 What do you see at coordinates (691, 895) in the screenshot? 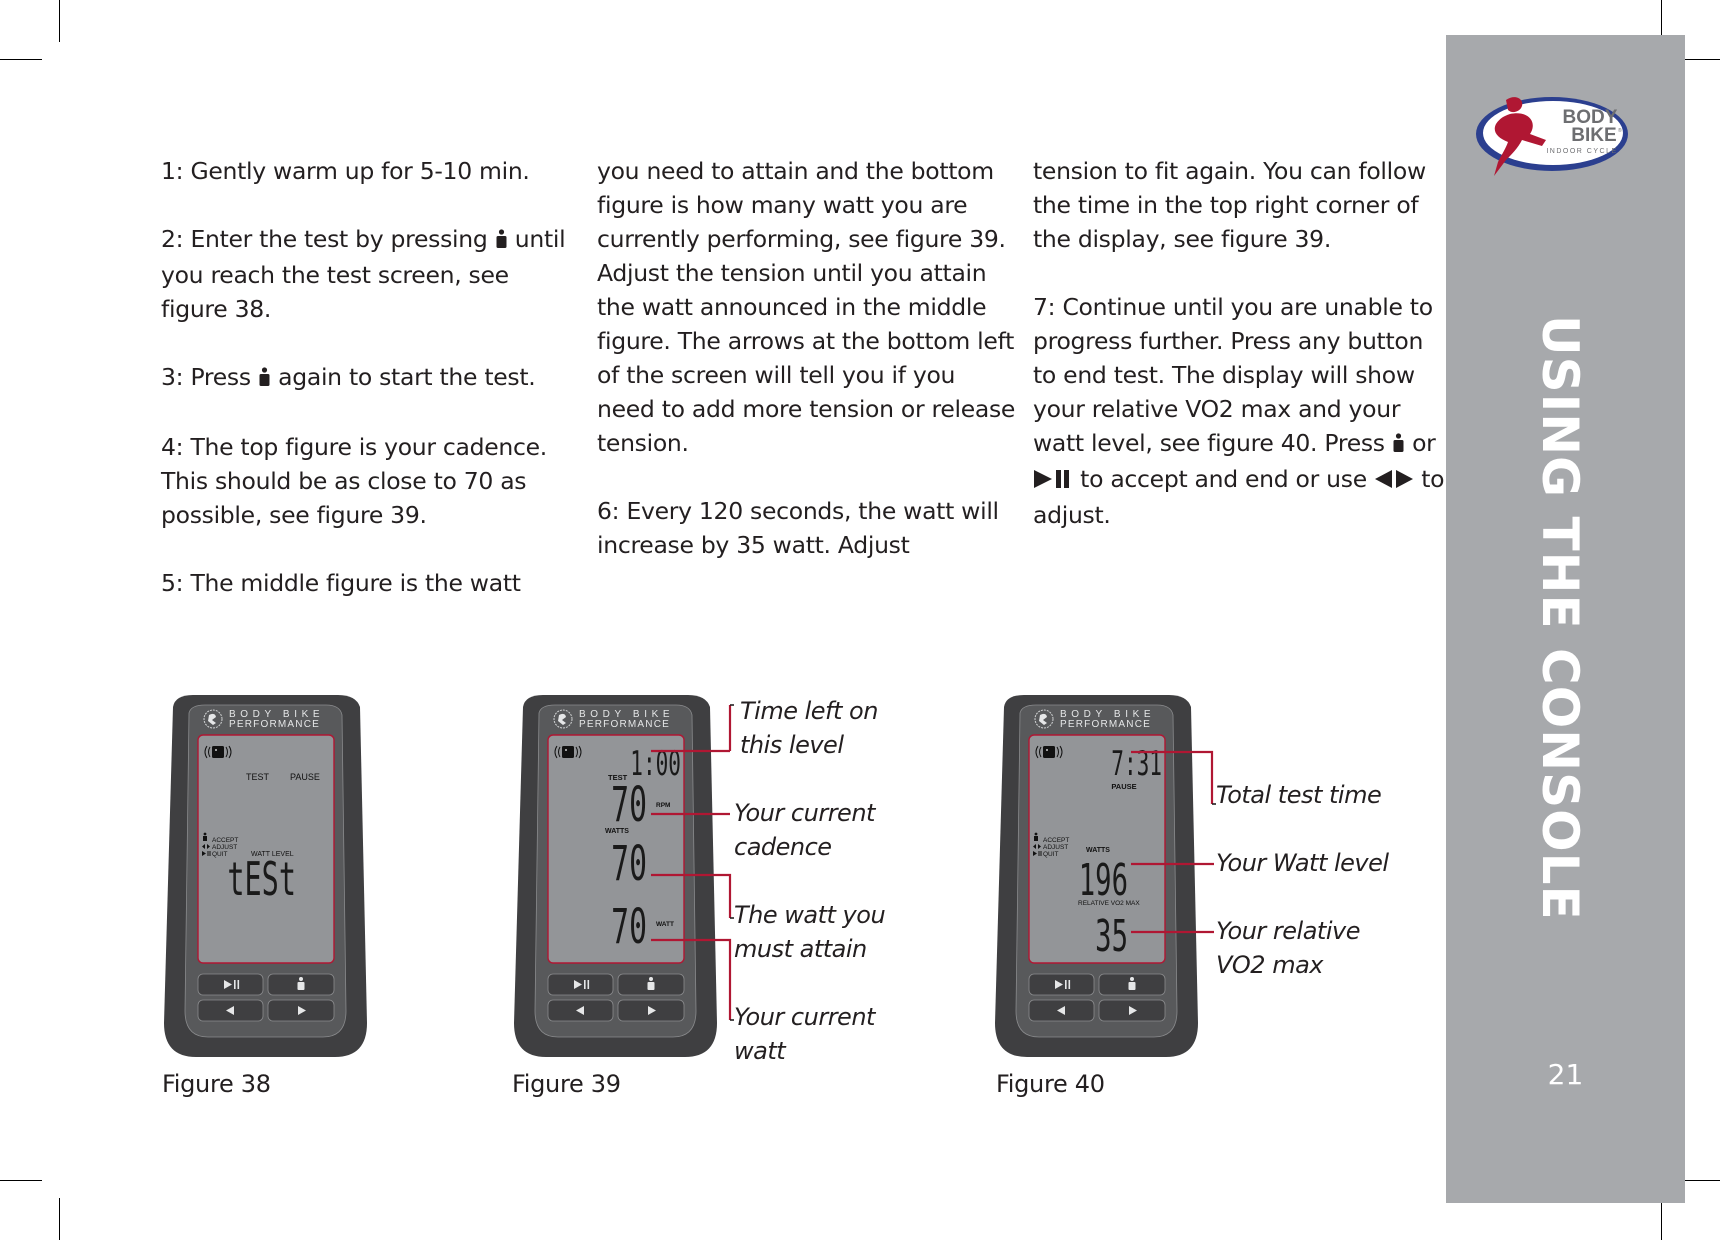
I see `leader-line-target-watt` at bounding box center [691, 895].